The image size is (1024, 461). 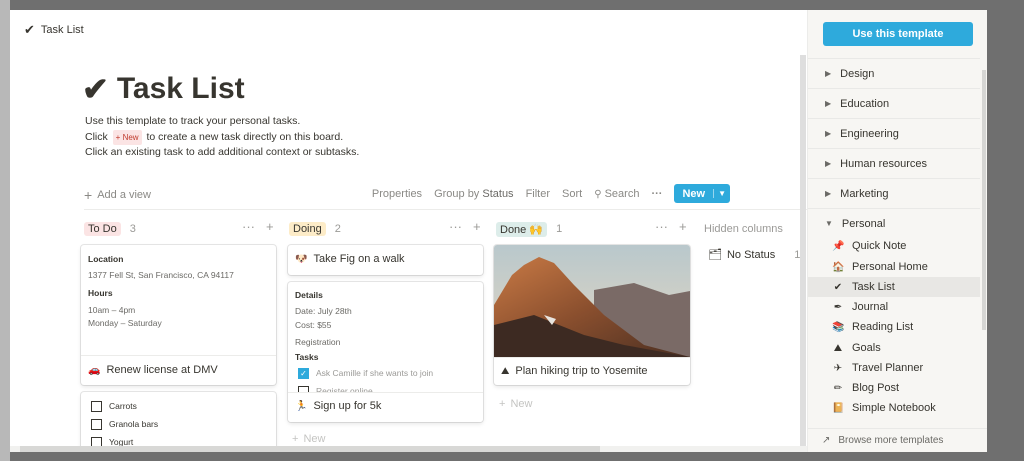 I want to click on checklist-item: ✓ Ask Camille if she wants to join, so click(x=366, y=374).